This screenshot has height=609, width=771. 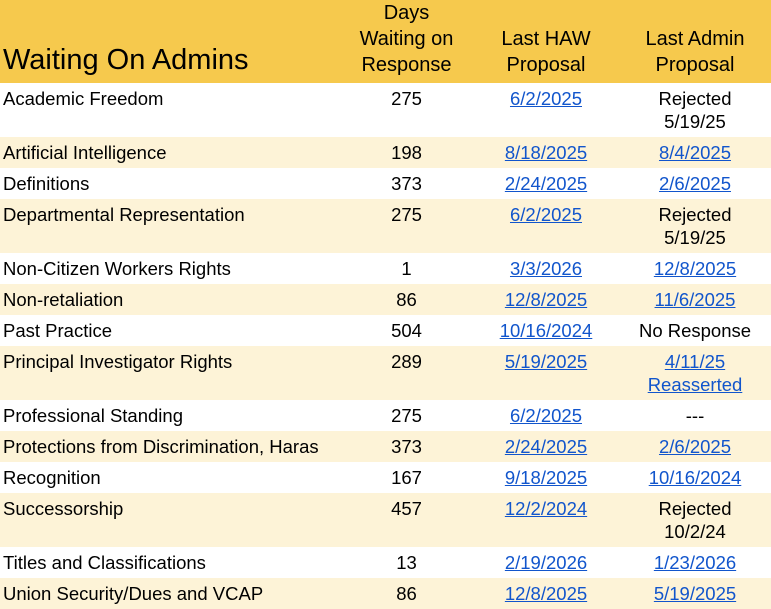 I want to click on header-days-waiting: Days Waiting on Response, so click(x=406, y=39).